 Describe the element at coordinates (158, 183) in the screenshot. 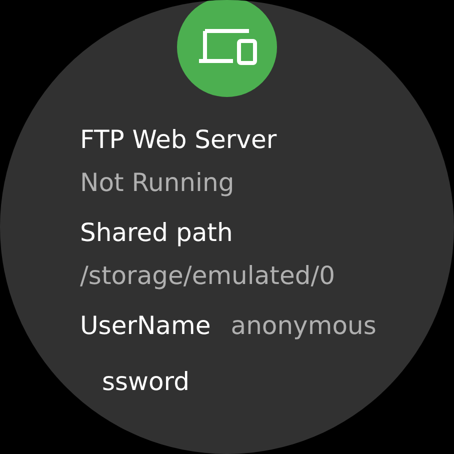

I see `item-value: Not Running` at that location.